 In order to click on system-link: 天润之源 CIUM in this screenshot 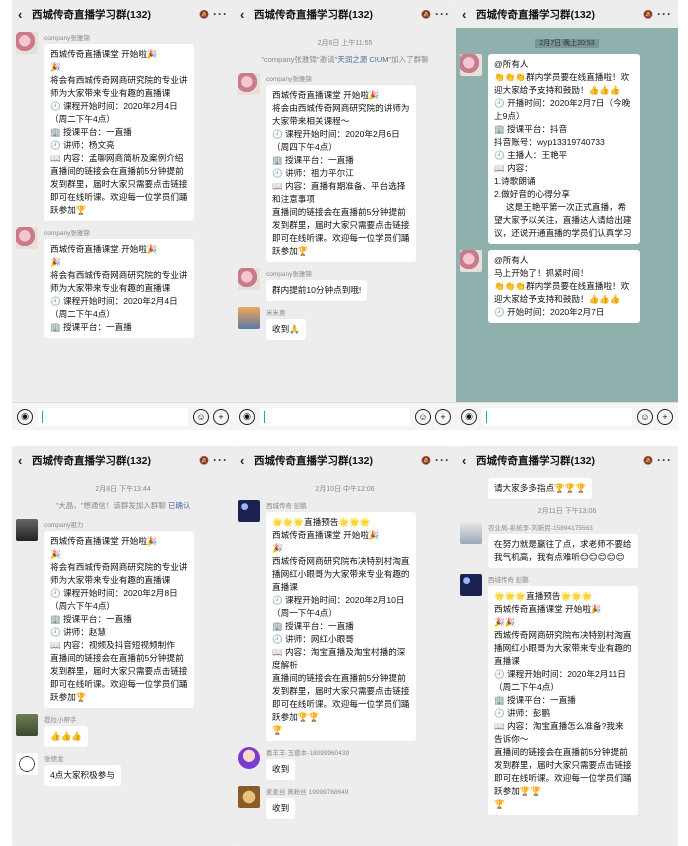, I will do `click(362, 59)`.